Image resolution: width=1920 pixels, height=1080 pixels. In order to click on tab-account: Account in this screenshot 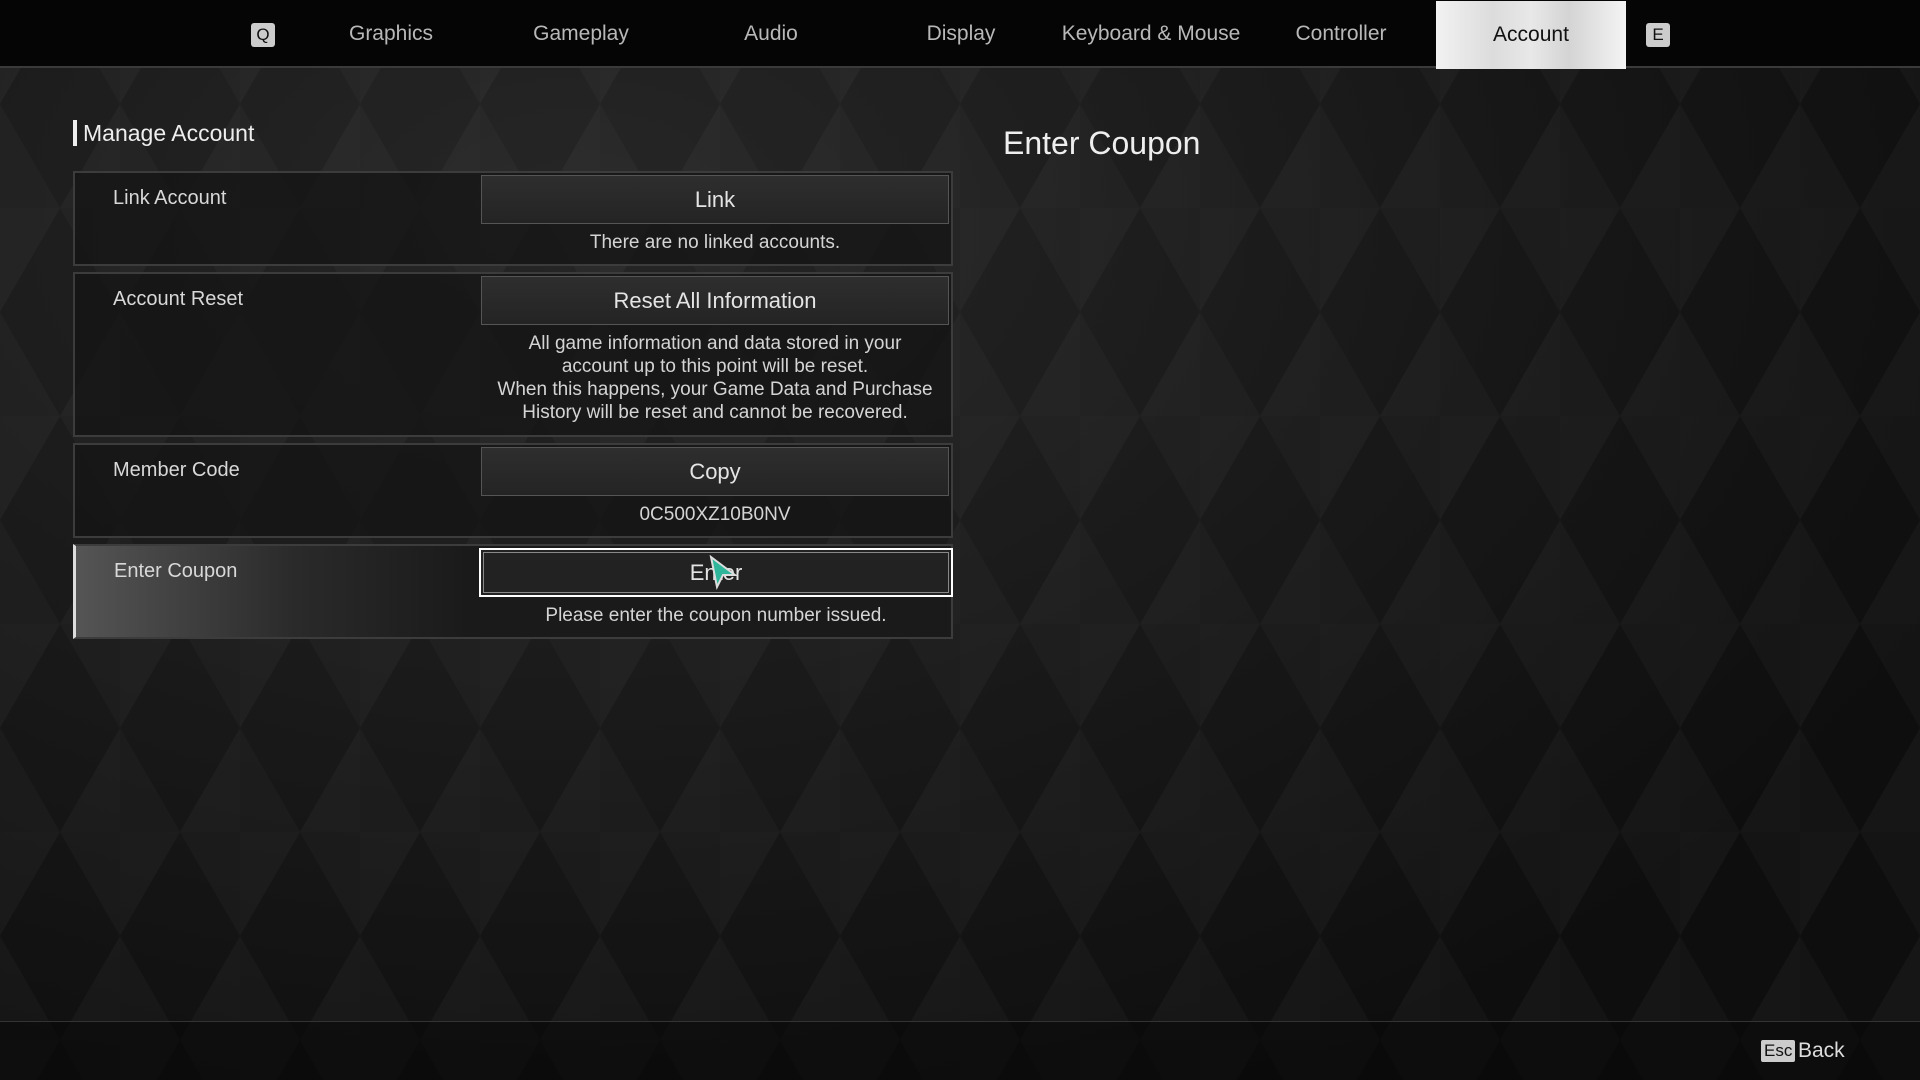, I will do `click(1531, 35)`.